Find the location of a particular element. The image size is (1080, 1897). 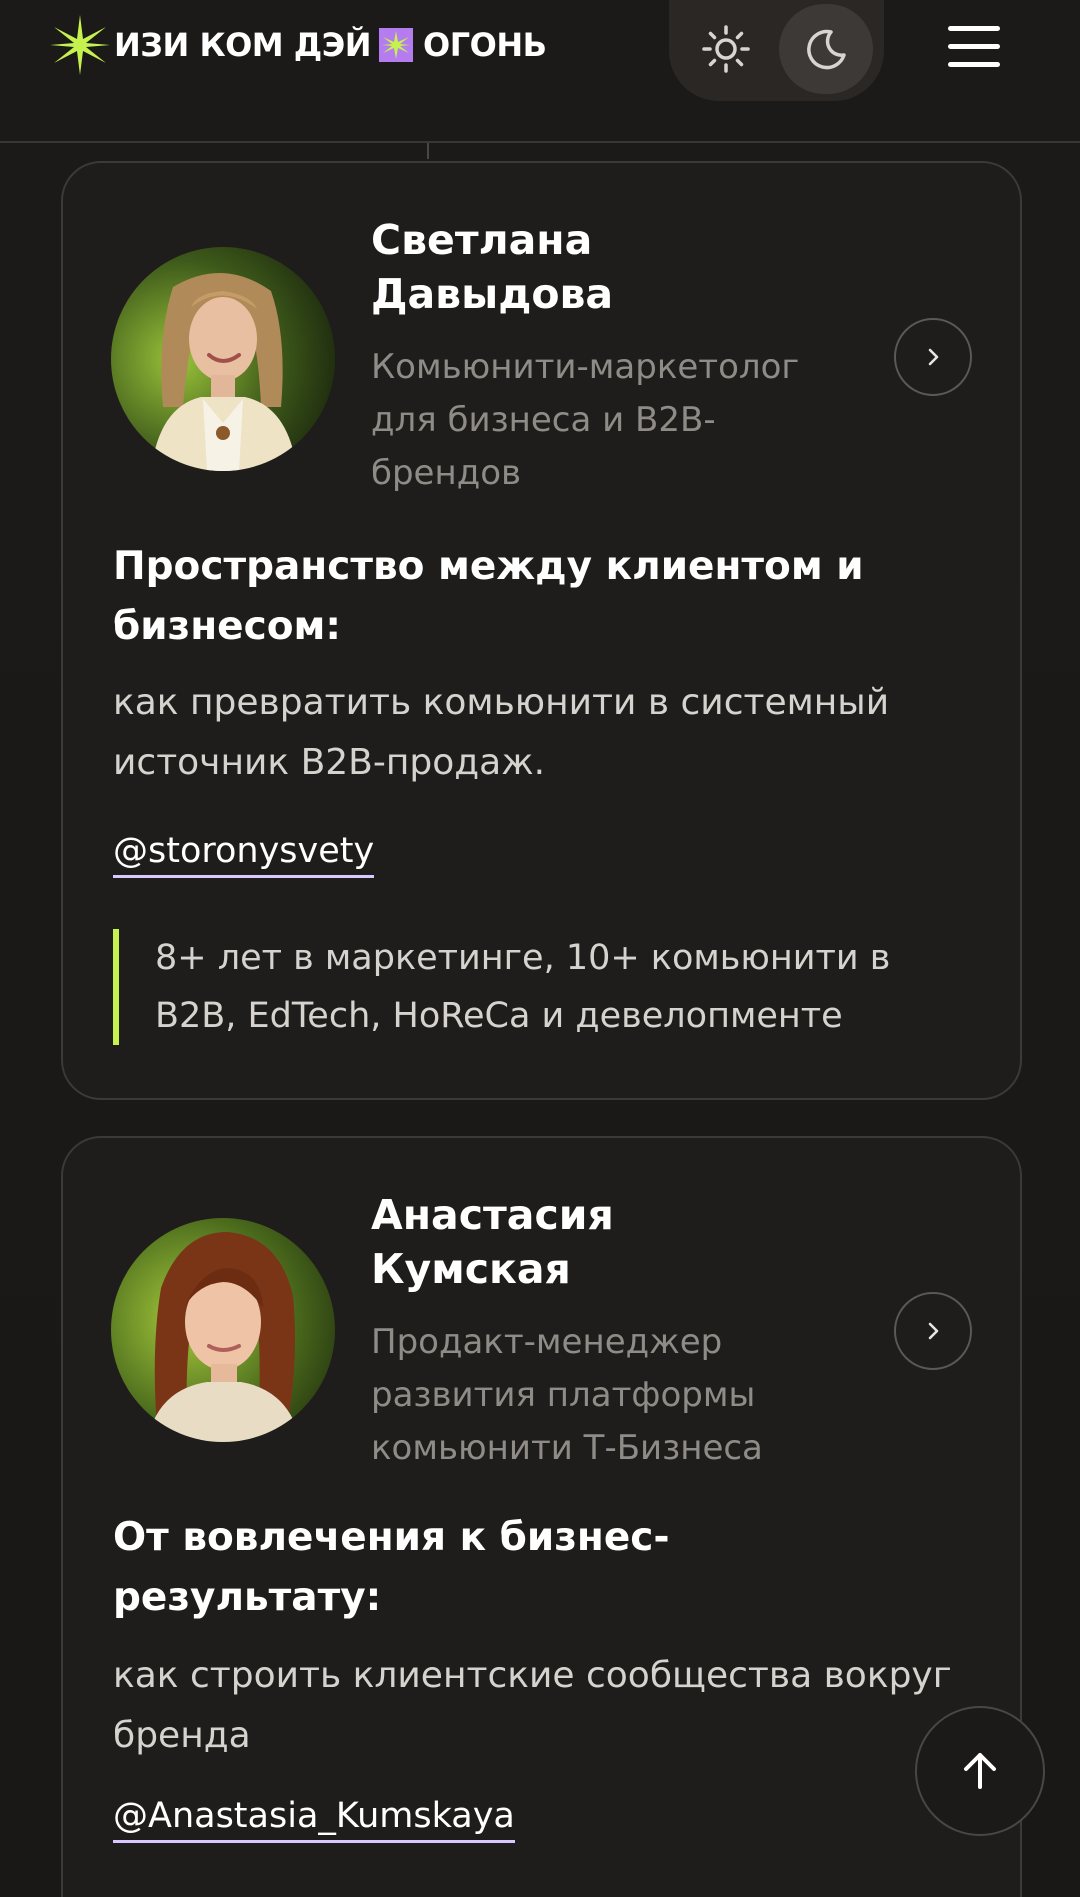

logo: ИЗИ КОМ ДЭЙ ОГОНЬ is located at coordinates (297, 45).